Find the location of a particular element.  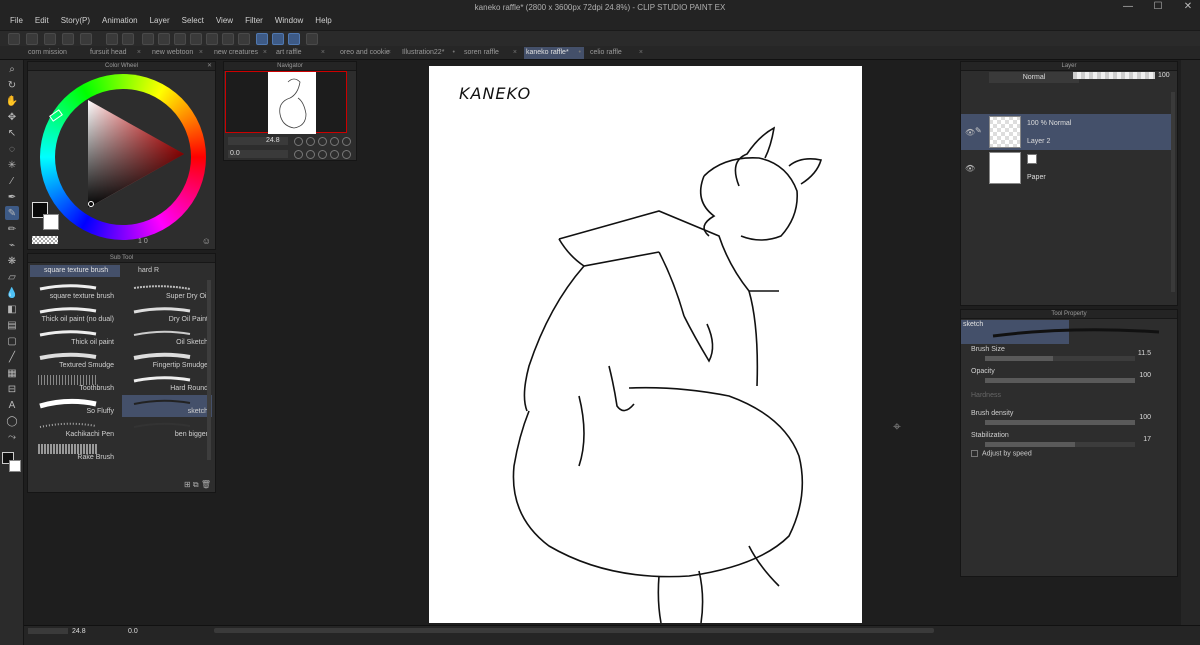

layer-row: 👁 Paper is located at coordinates (1066, 168).